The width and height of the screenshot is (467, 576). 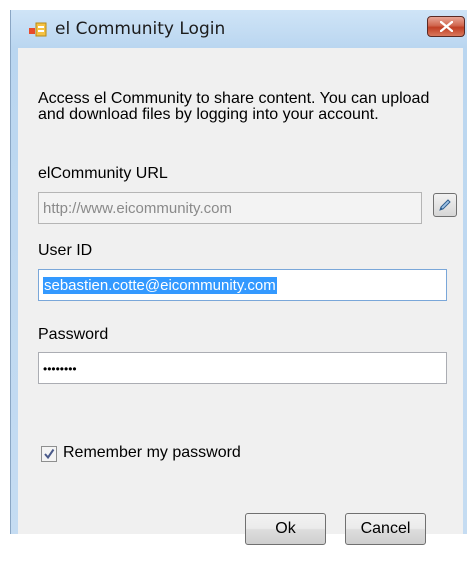 I want to click on title-bar: el Community Login, so click(x=239, y=28).